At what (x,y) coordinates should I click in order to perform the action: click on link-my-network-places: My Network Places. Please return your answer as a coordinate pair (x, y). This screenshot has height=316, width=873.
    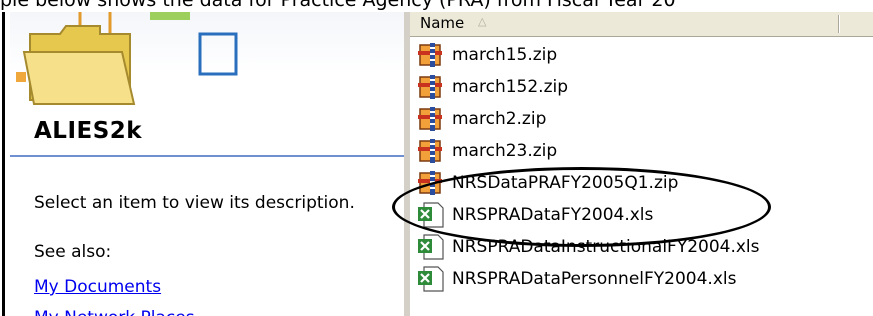
    Looking at the image, I should click on (114, 312).